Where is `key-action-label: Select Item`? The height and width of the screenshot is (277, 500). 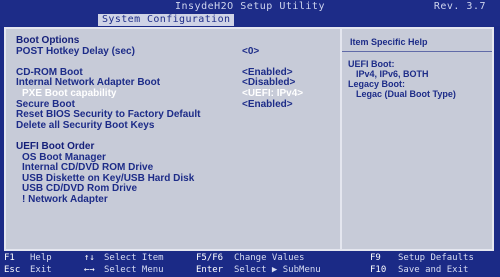
key-action-label: Select Item is located at coordinates (134, 258).